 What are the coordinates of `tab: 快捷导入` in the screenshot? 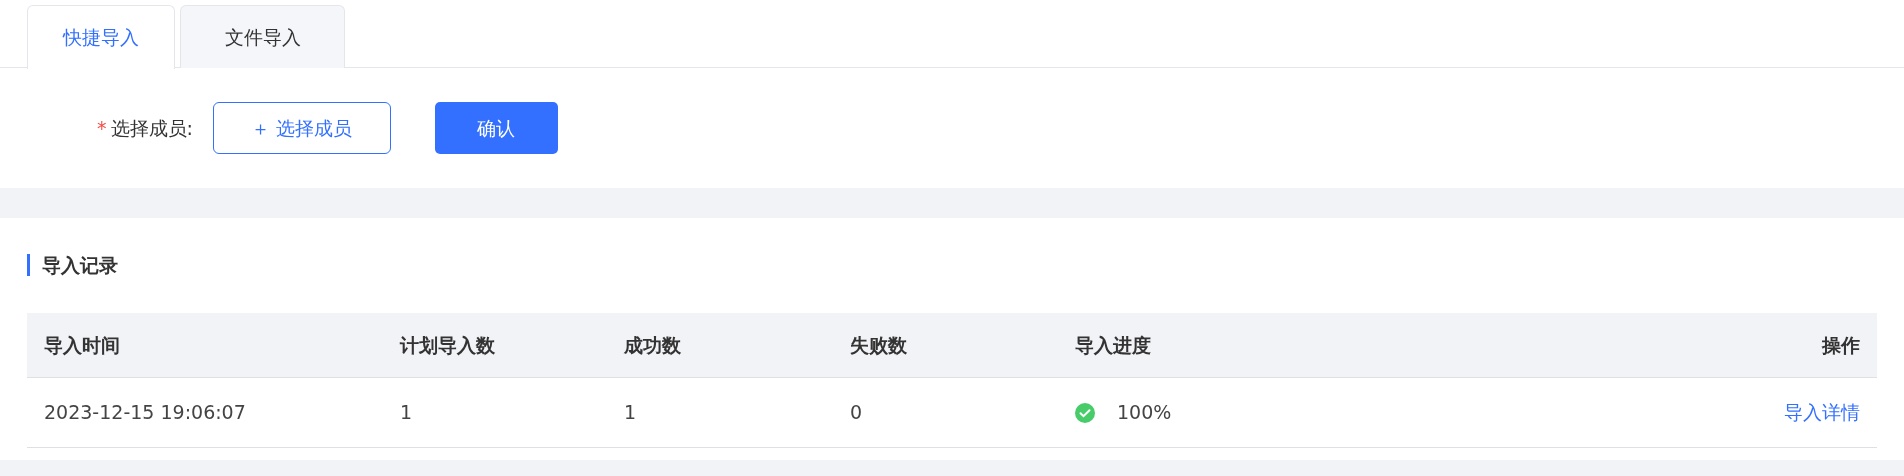 It's located at (101, 37).